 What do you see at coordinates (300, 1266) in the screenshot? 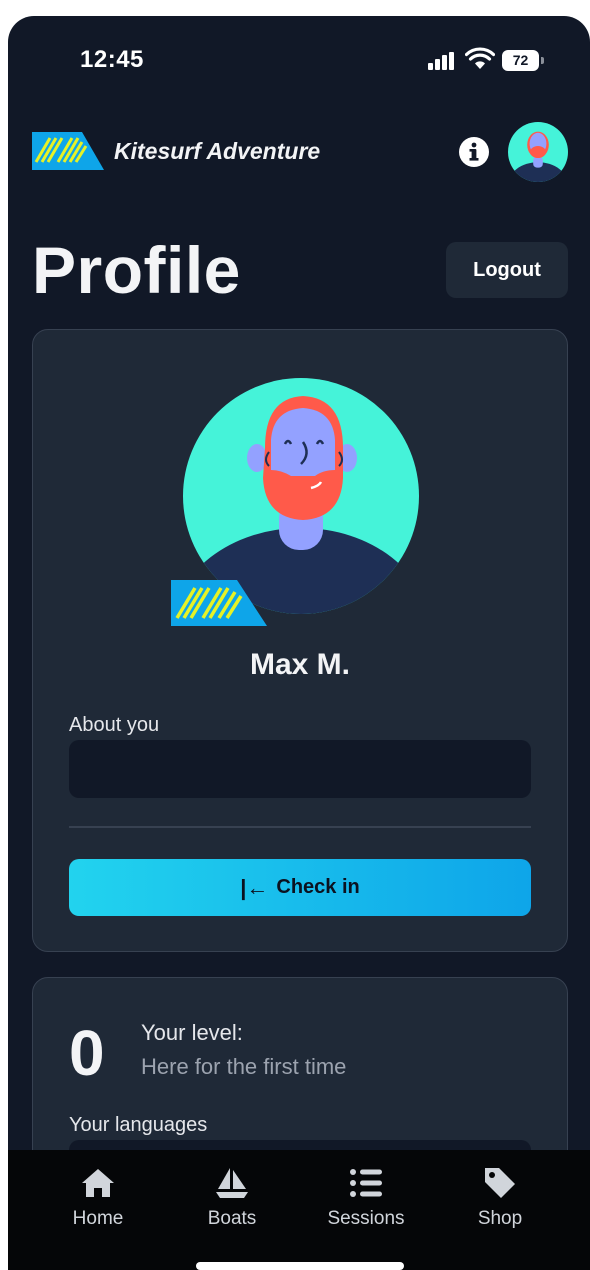
I see `home-indicator` at bounding box center [300, 1266].